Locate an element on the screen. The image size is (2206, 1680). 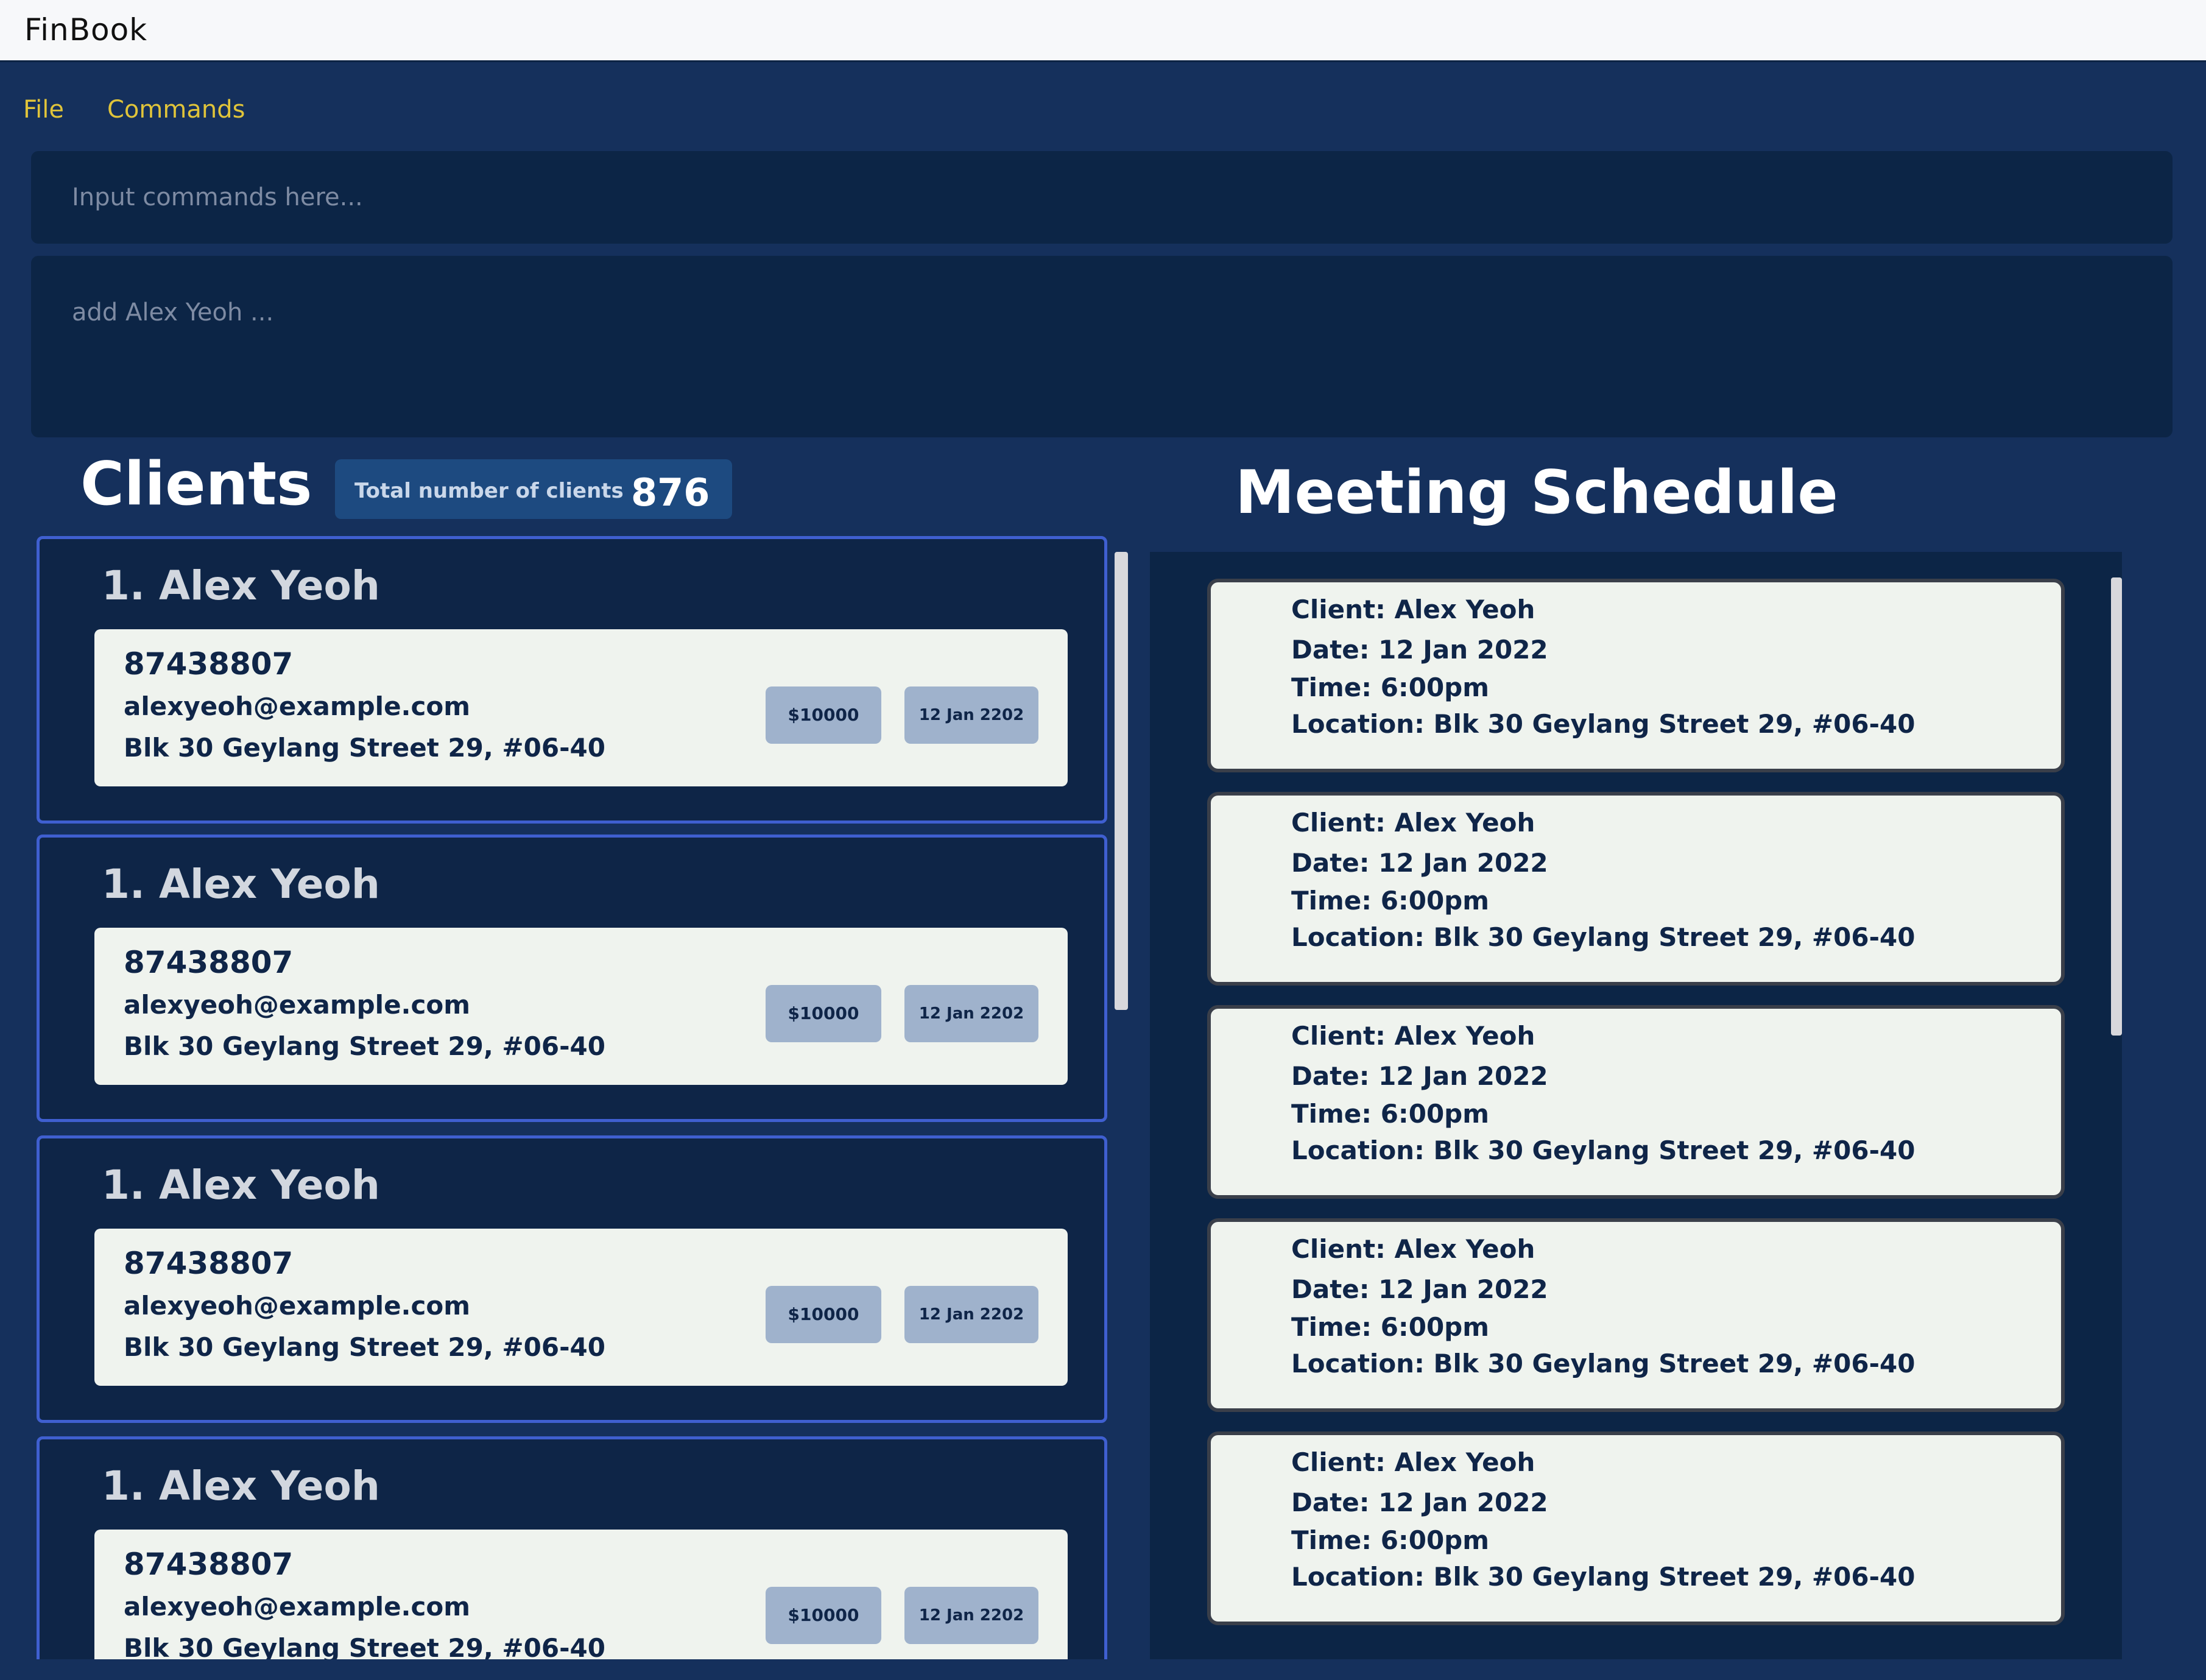
menu-commands: Commands is located at coordinates (176, 110).